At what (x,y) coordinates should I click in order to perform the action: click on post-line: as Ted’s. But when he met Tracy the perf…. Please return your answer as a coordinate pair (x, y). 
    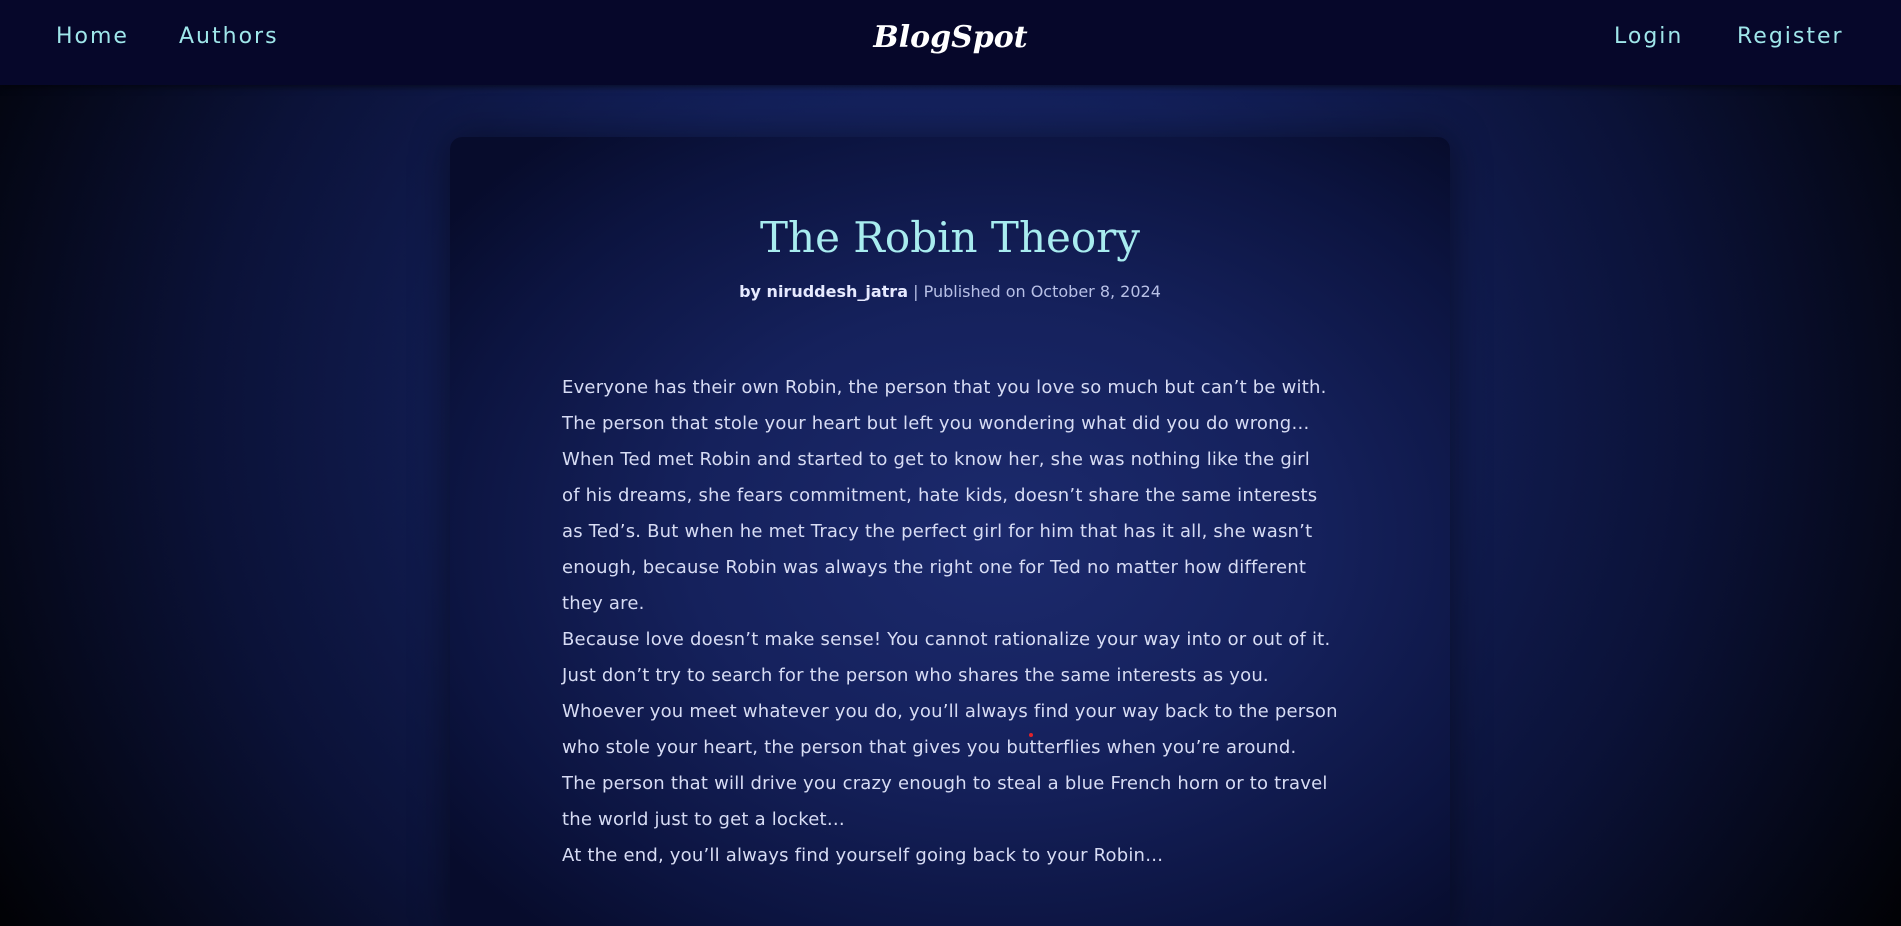
    Looking at the image, I should click on (937, 531).